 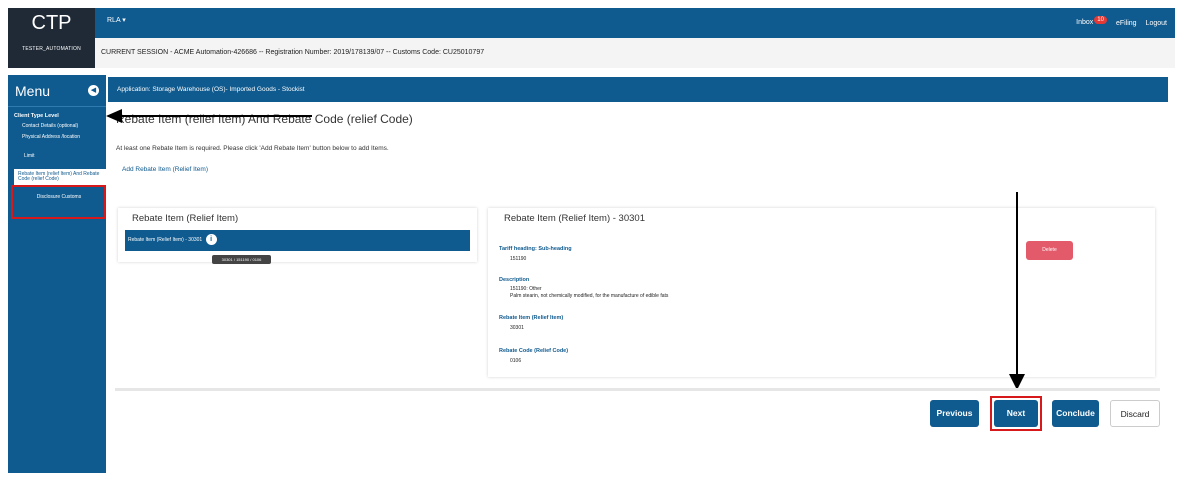 What do you see at coordinates (1126, 23) in the screenshot?
I see `efiling-link: eFiling` at bounding box center [1126, 23].